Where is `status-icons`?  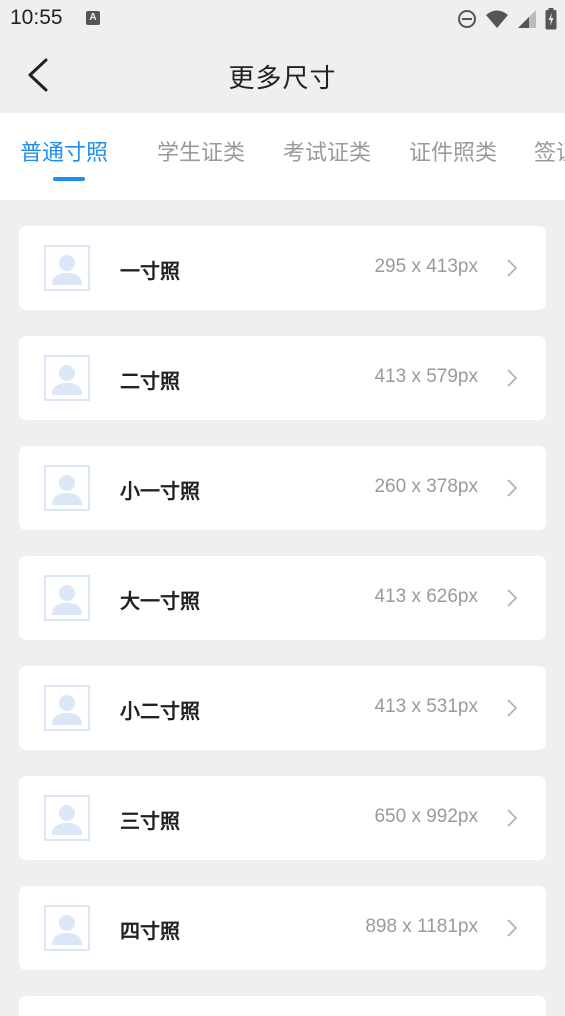 status-icons is located at coordinates (507, 19).